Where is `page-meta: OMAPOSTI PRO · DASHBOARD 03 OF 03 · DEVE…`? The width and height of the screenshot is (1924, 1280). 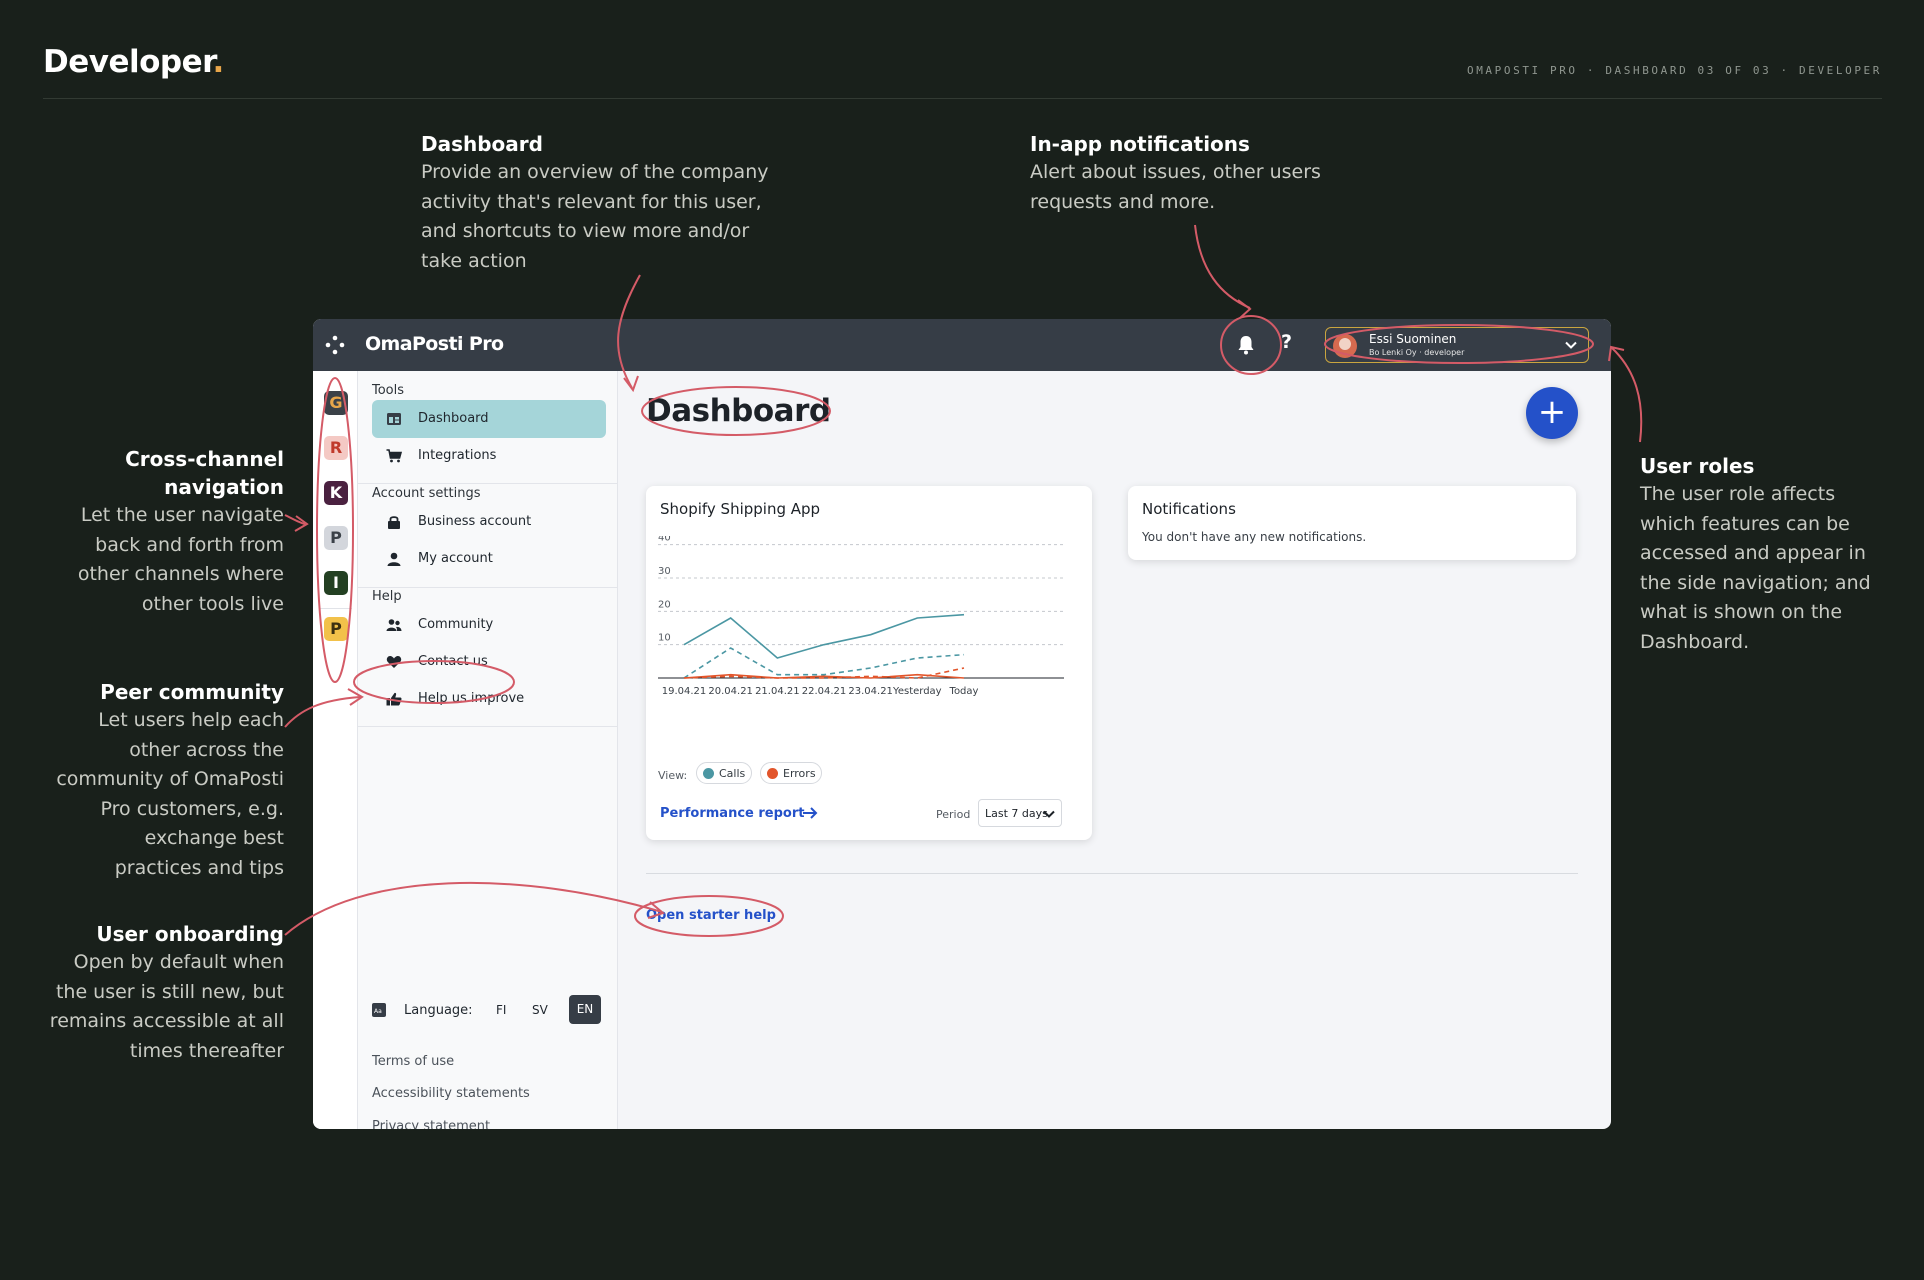
page-meta: OMAPOSTI PRO · DASHBOARD 03 OF 03 · DEVE… is located at coordinates (1674, 70).